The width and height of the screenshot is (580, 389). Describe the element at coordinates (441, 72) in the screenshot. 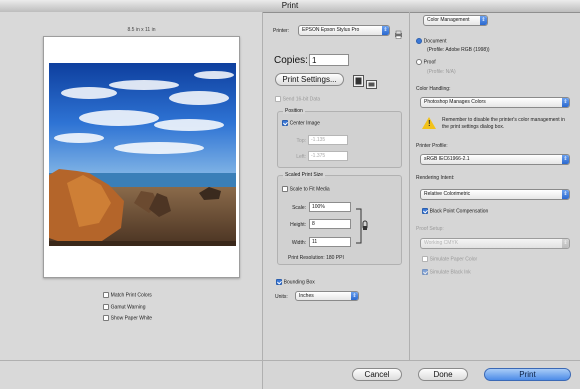

I see `proof-profile: (Profile: N/A)` at that location.